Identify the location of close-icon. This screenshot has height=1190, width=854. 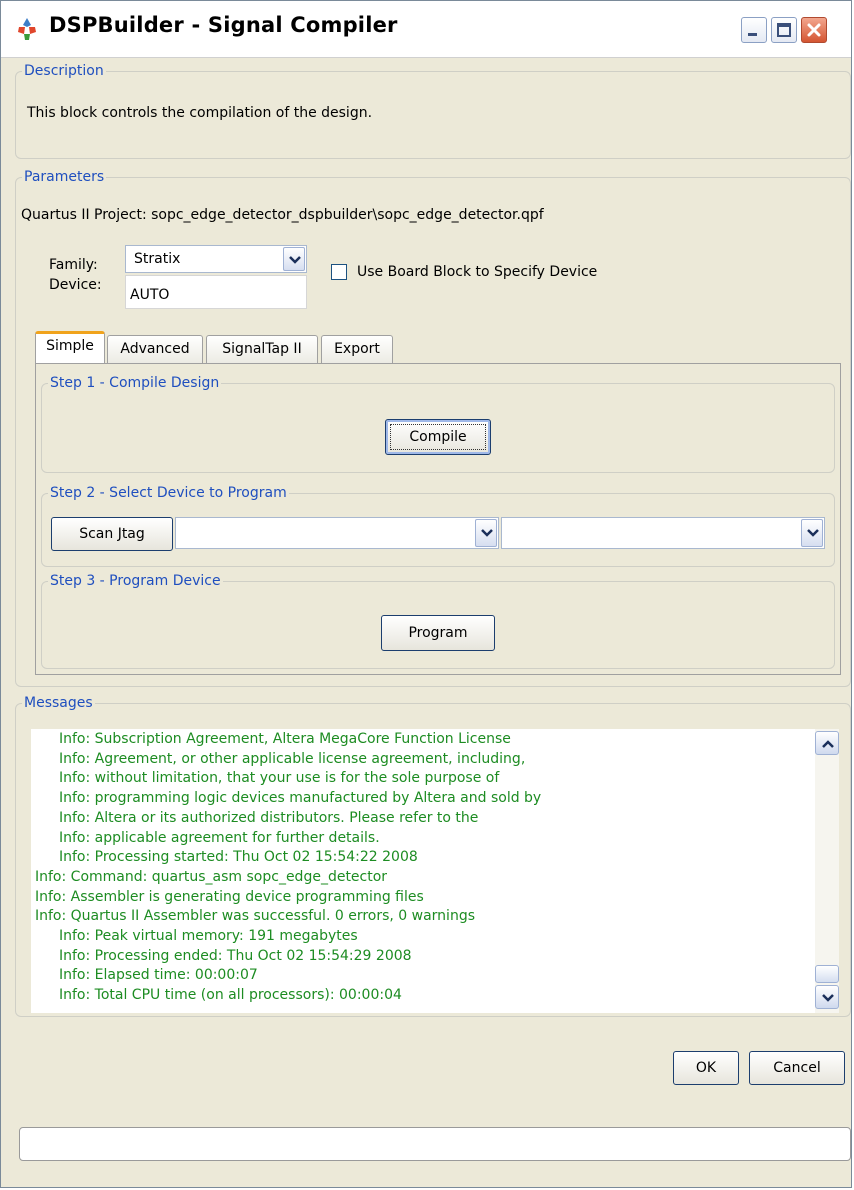
(814, 30).